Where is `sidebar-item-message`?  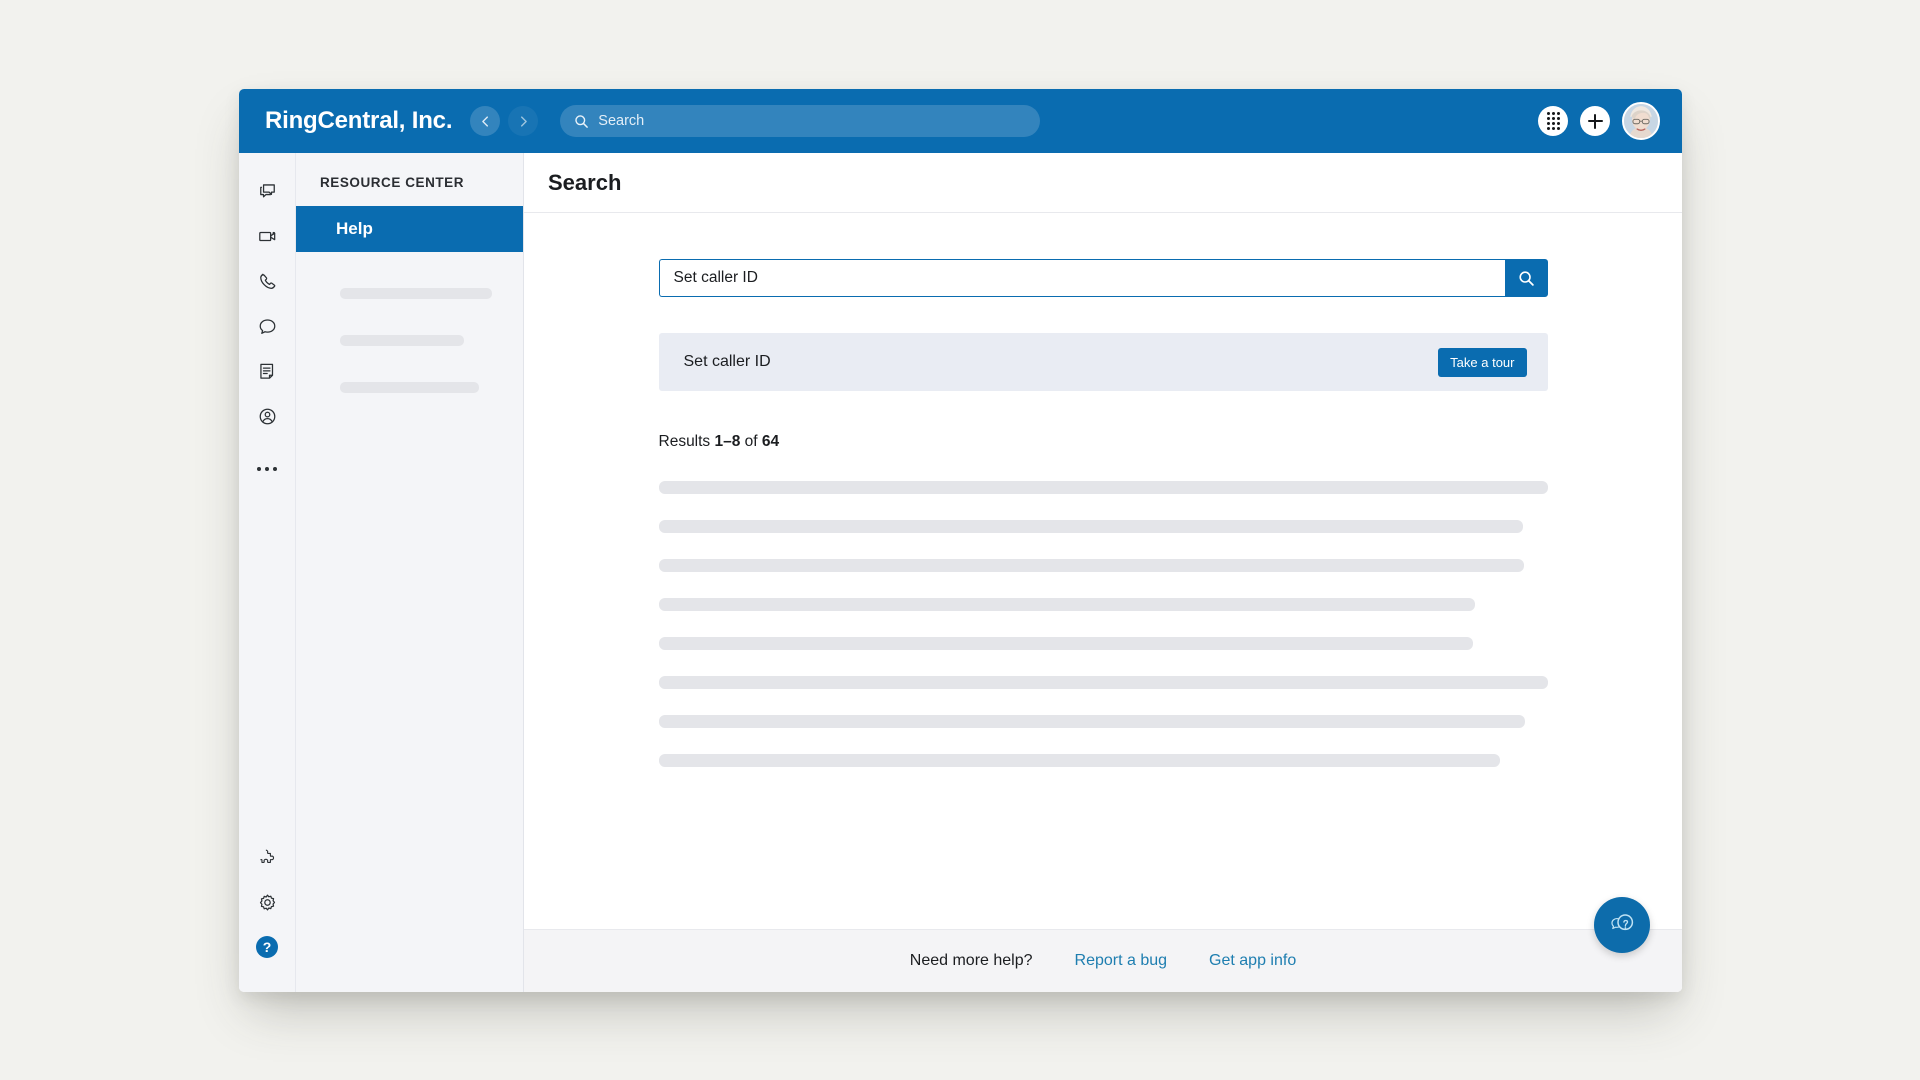
sidebar-item-message is located at coordinates (267, 191).